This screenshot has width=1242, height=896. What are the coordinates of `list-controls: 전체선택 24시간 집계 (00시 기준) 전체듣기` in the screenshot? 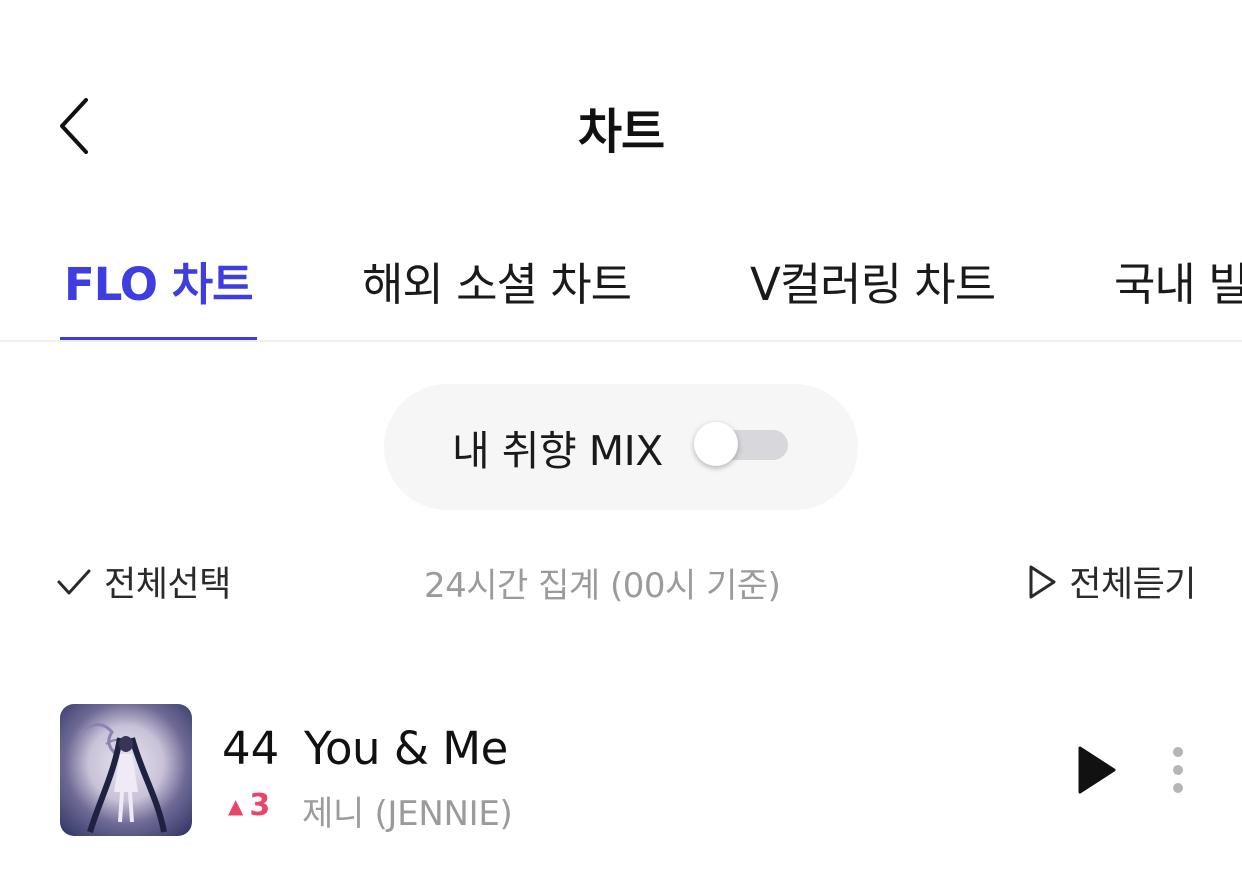 It's located at (621, 581).